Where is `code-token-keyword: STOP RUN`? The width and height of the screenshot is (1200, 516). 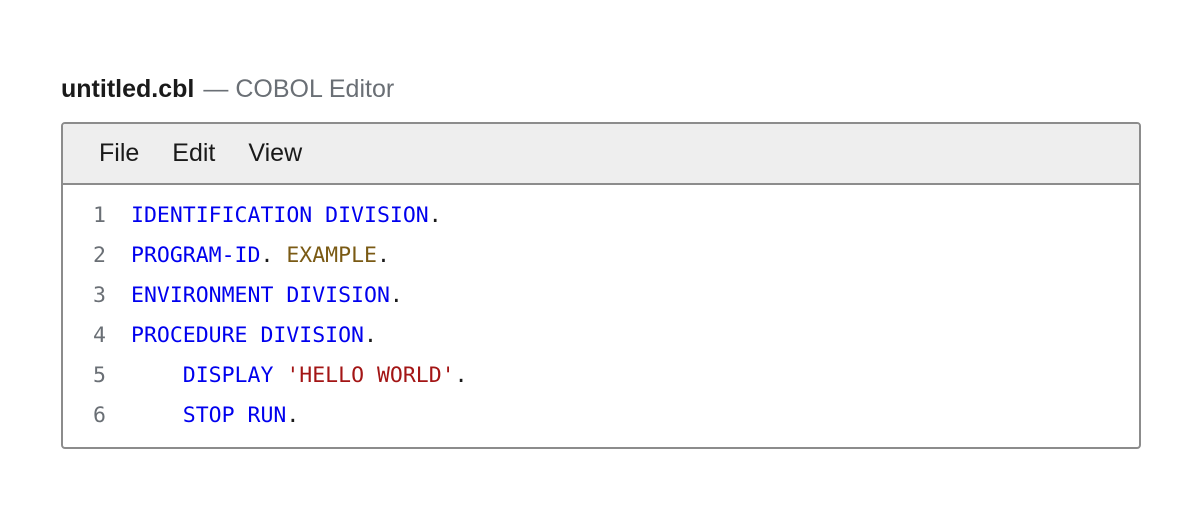 code-token-keyword: STOP RUN is located at coordinates (234, 415).